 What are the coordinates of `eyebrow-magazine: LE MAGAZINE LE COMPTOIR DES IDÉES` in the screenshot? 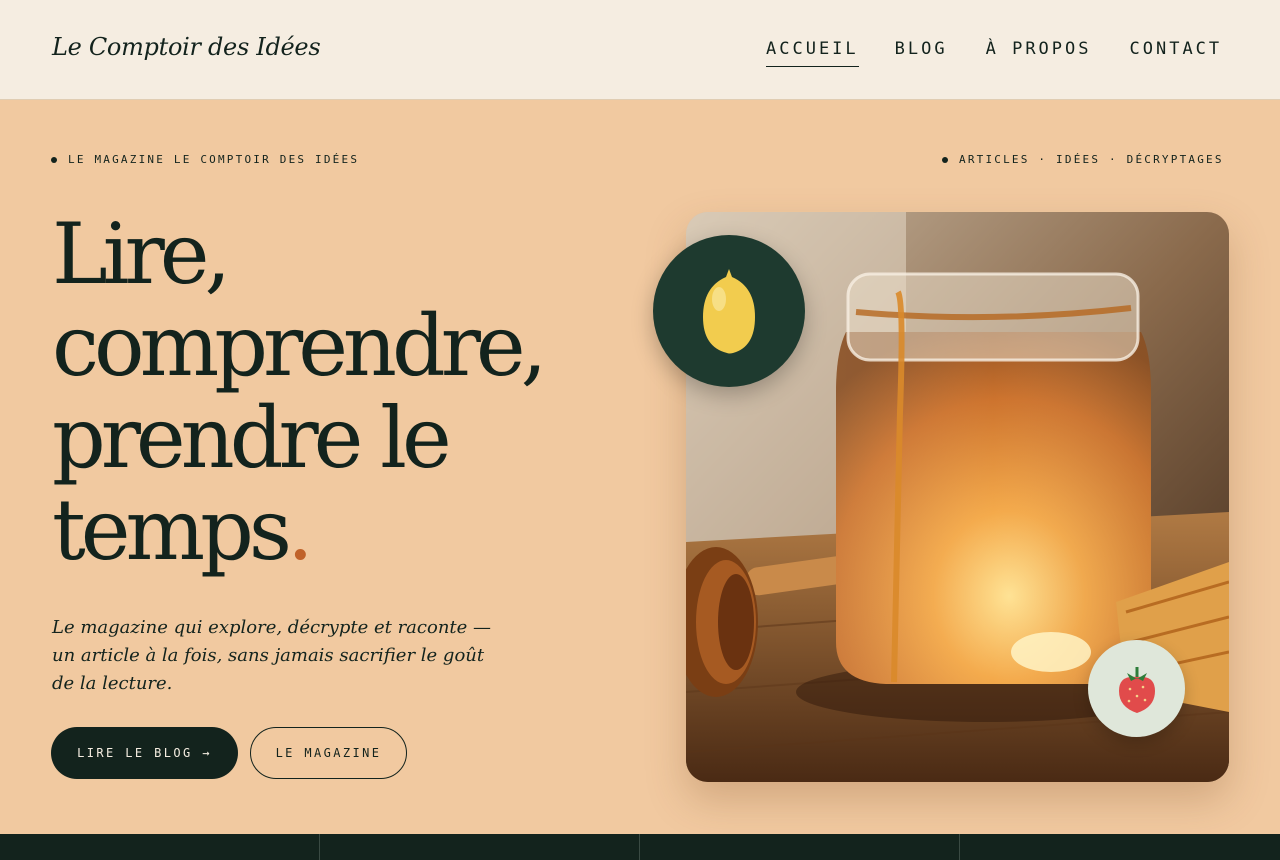 It's located at (205, 159).